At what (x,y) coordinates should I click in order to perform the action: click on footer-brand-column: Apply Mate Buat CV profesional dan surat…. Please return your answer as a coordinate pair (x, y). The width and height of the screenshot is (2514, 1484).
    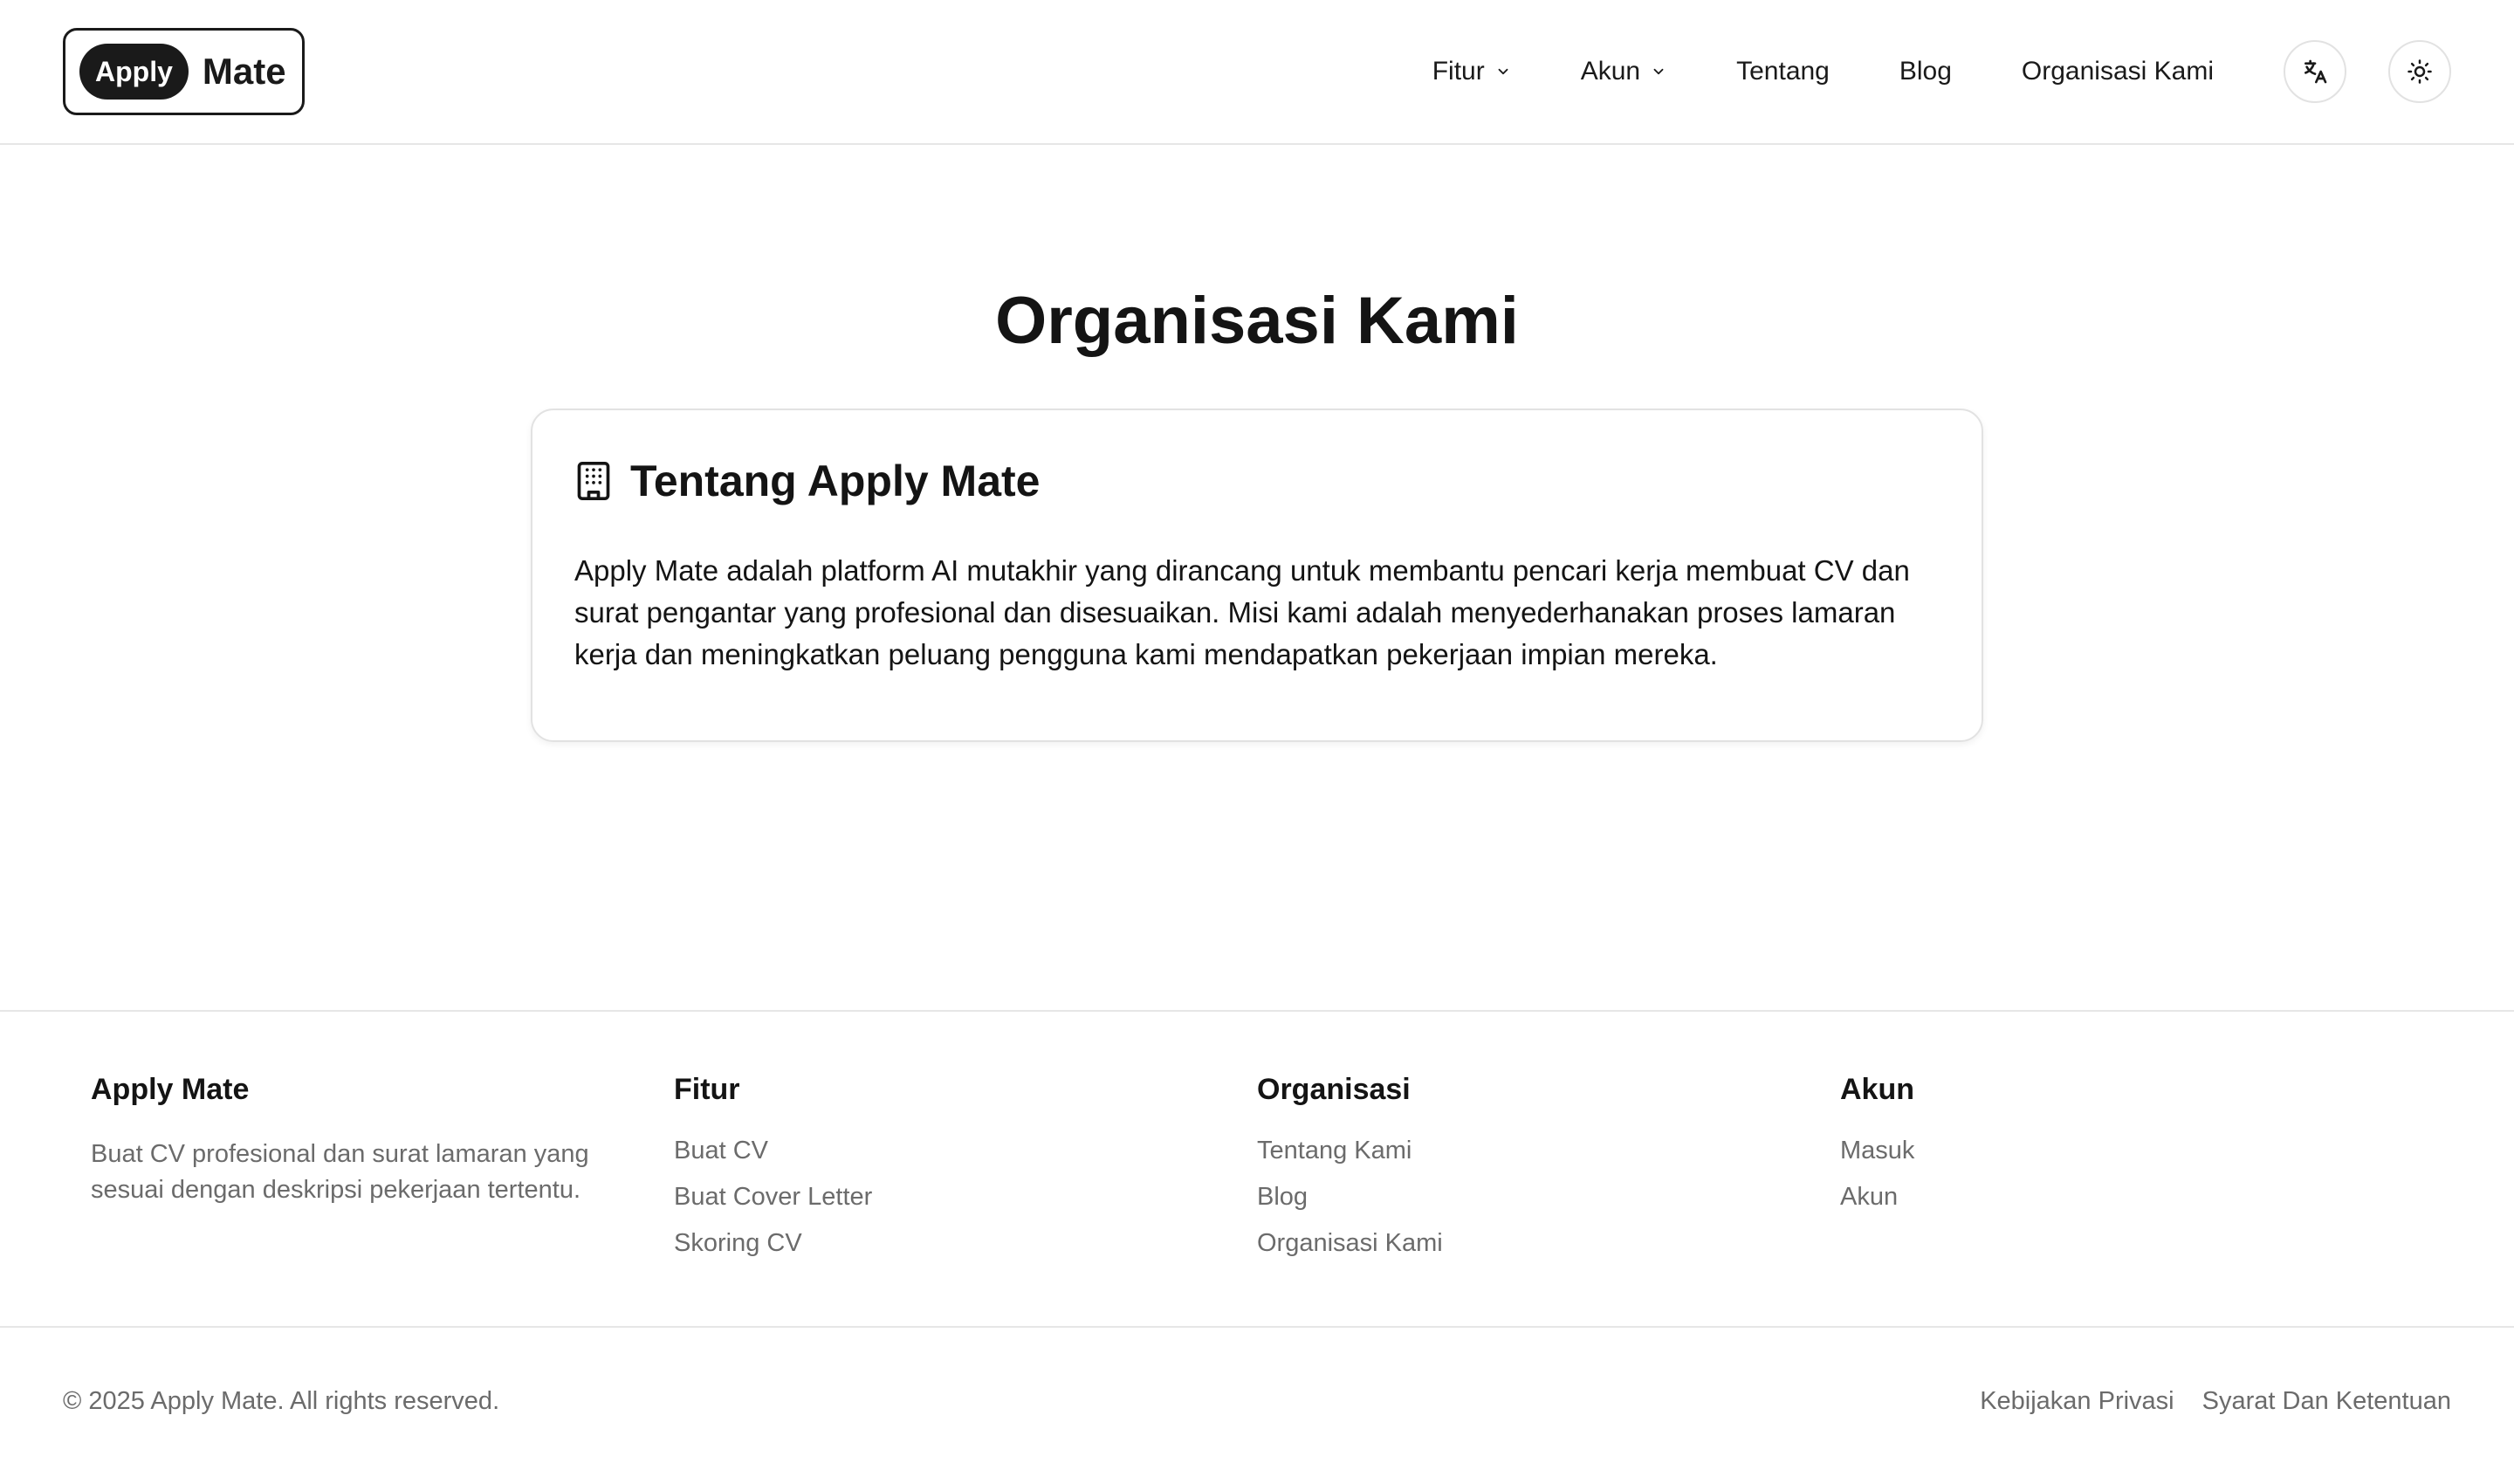
    Looking at the image, I should click on (382, 1200).